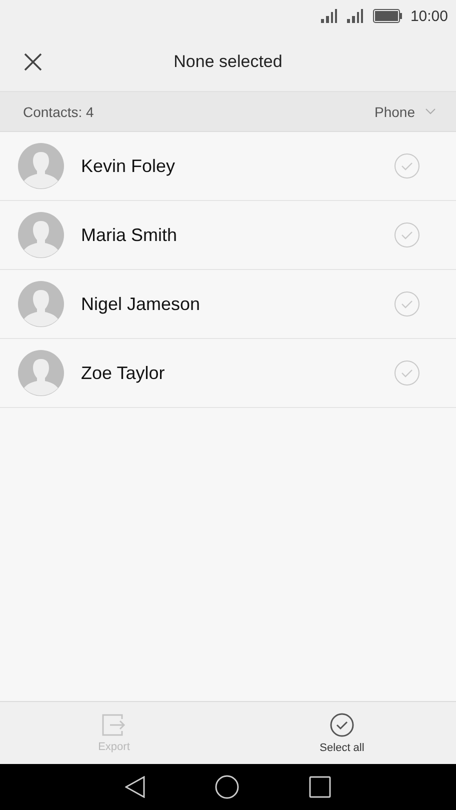 Image resolution: width=456 pixels, height=810 pixels. What do you see at coordinates (129, 235) in the screenshot?
I see `contact-name: Maria Smith` at bounding box center [129, 235].